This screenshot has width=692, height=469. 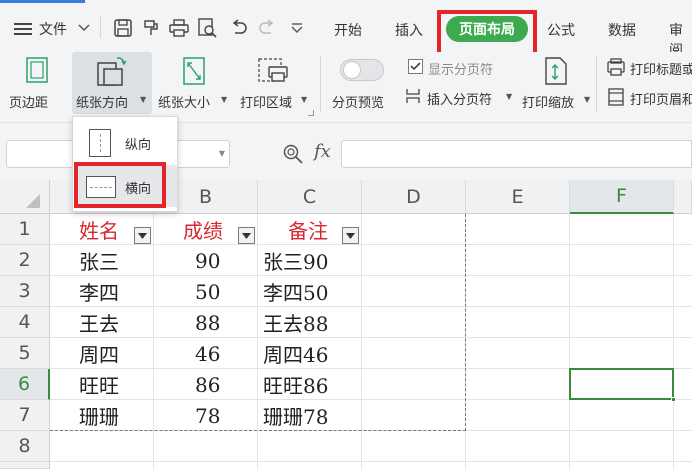 I want to click on menu-item-portrait: 纵向, so click(x=125, y=142).